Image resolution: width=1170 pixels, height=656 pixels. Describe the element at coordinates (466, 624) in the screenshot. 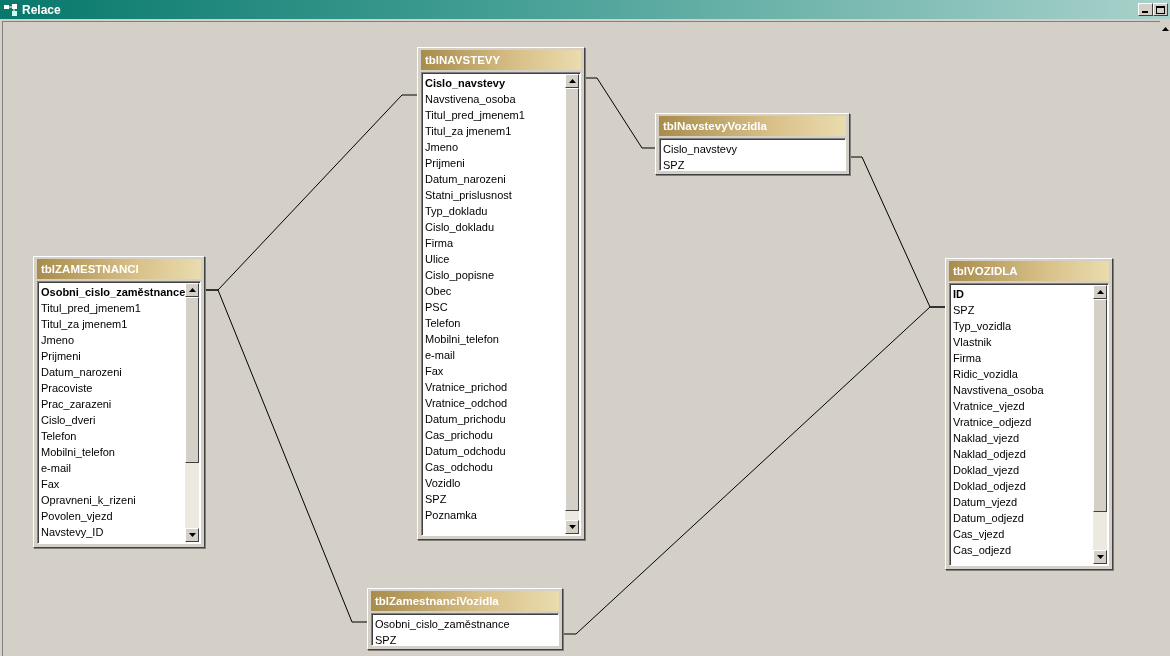

I see `field-name: Osobni_cislo_zaměstnance` at that location.